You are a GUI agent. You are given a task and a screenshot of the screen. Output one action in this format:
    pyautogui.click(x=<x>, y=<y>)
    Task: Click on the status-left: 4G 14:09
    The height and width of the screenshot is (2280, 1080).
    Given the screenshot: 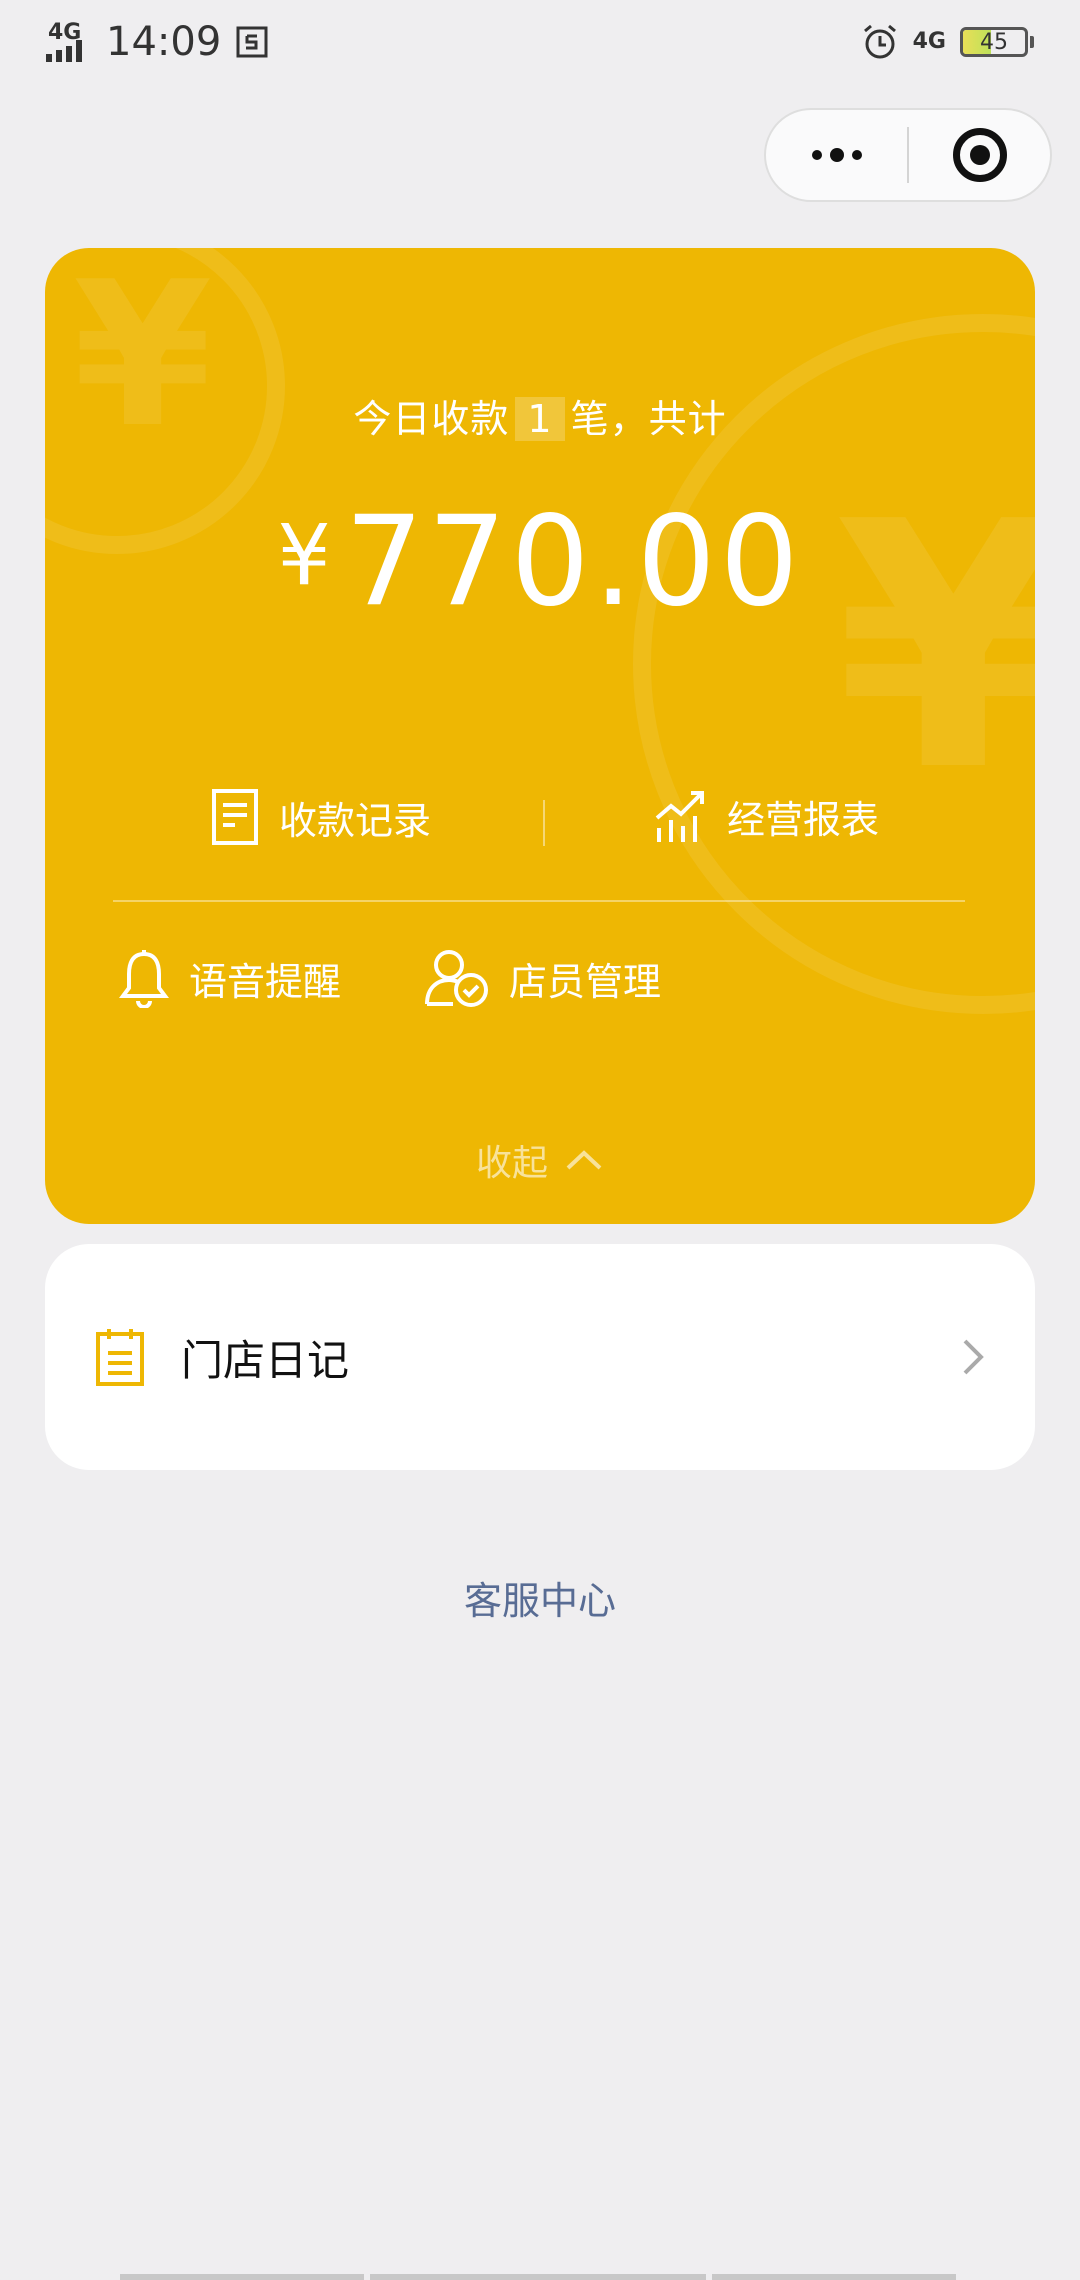 What is the action you would take?
    pyautogui.click(x=157, y=42)
    